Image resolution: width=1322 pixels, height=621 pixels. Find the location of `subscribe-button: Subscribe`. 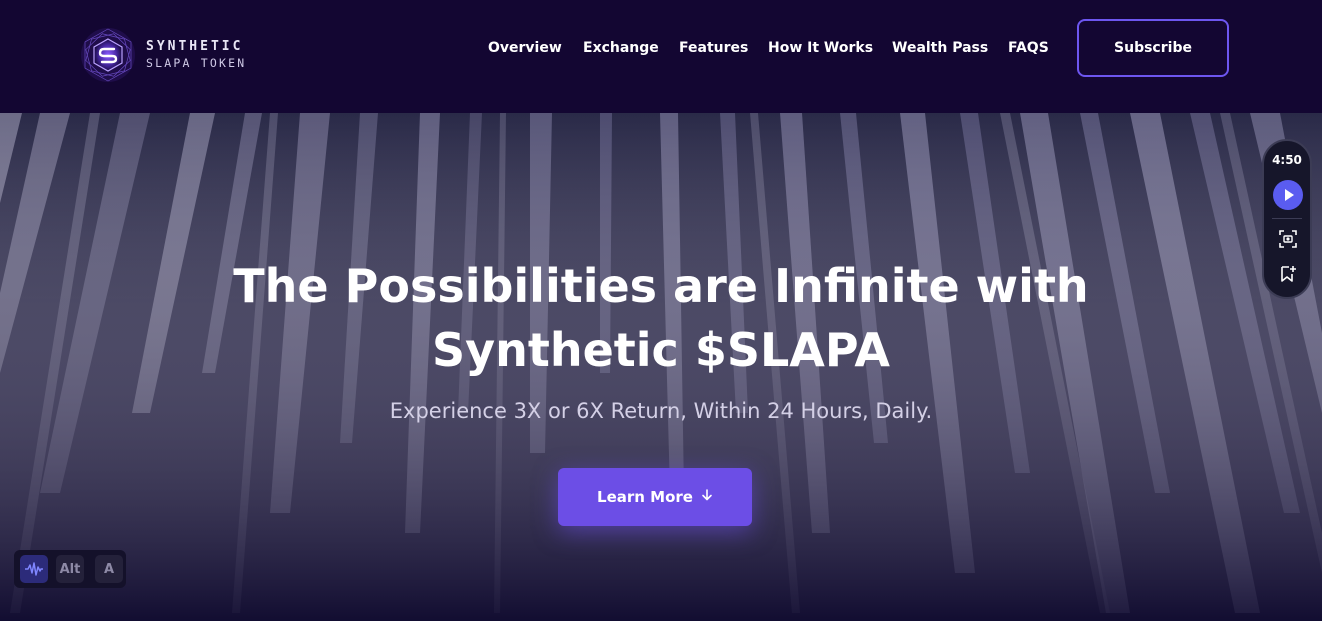

subscribe-button: Subscribe is located at coordinates (1153, 48).